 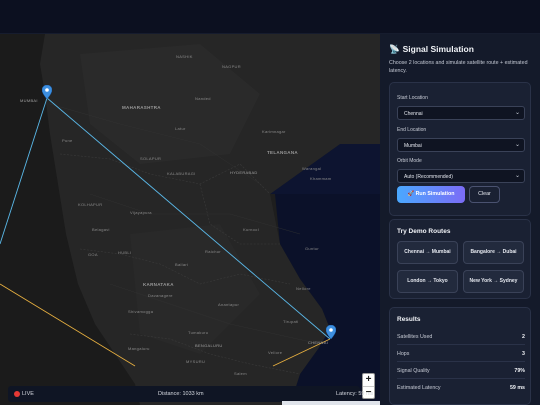 I want to click on map-label: KARNATAKA, so click(x=158, y=284).